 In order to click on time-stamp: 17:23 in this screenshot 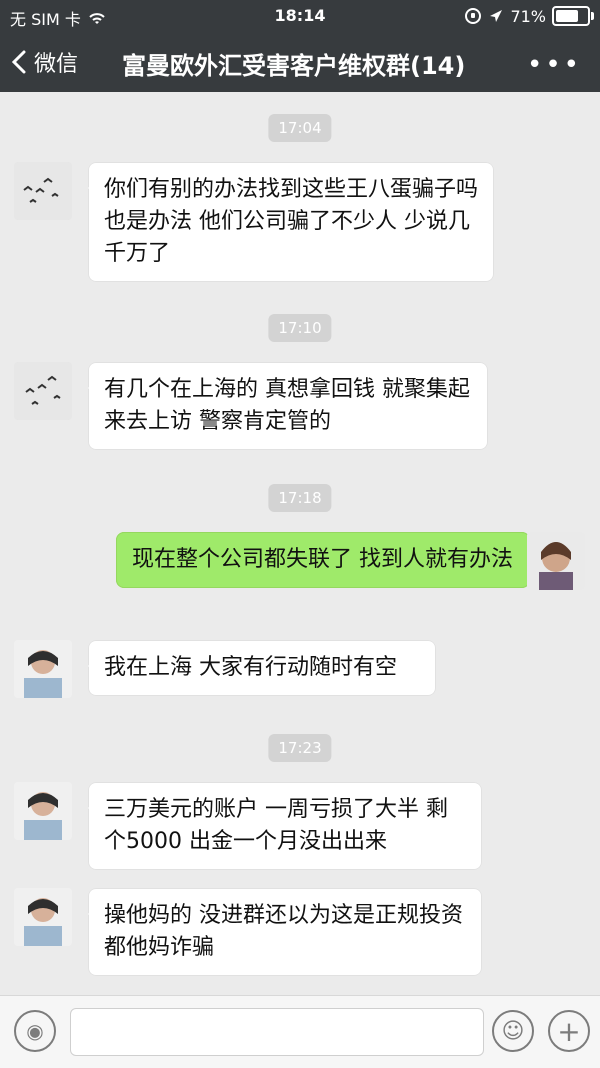, I will do `click(300, 748)`.